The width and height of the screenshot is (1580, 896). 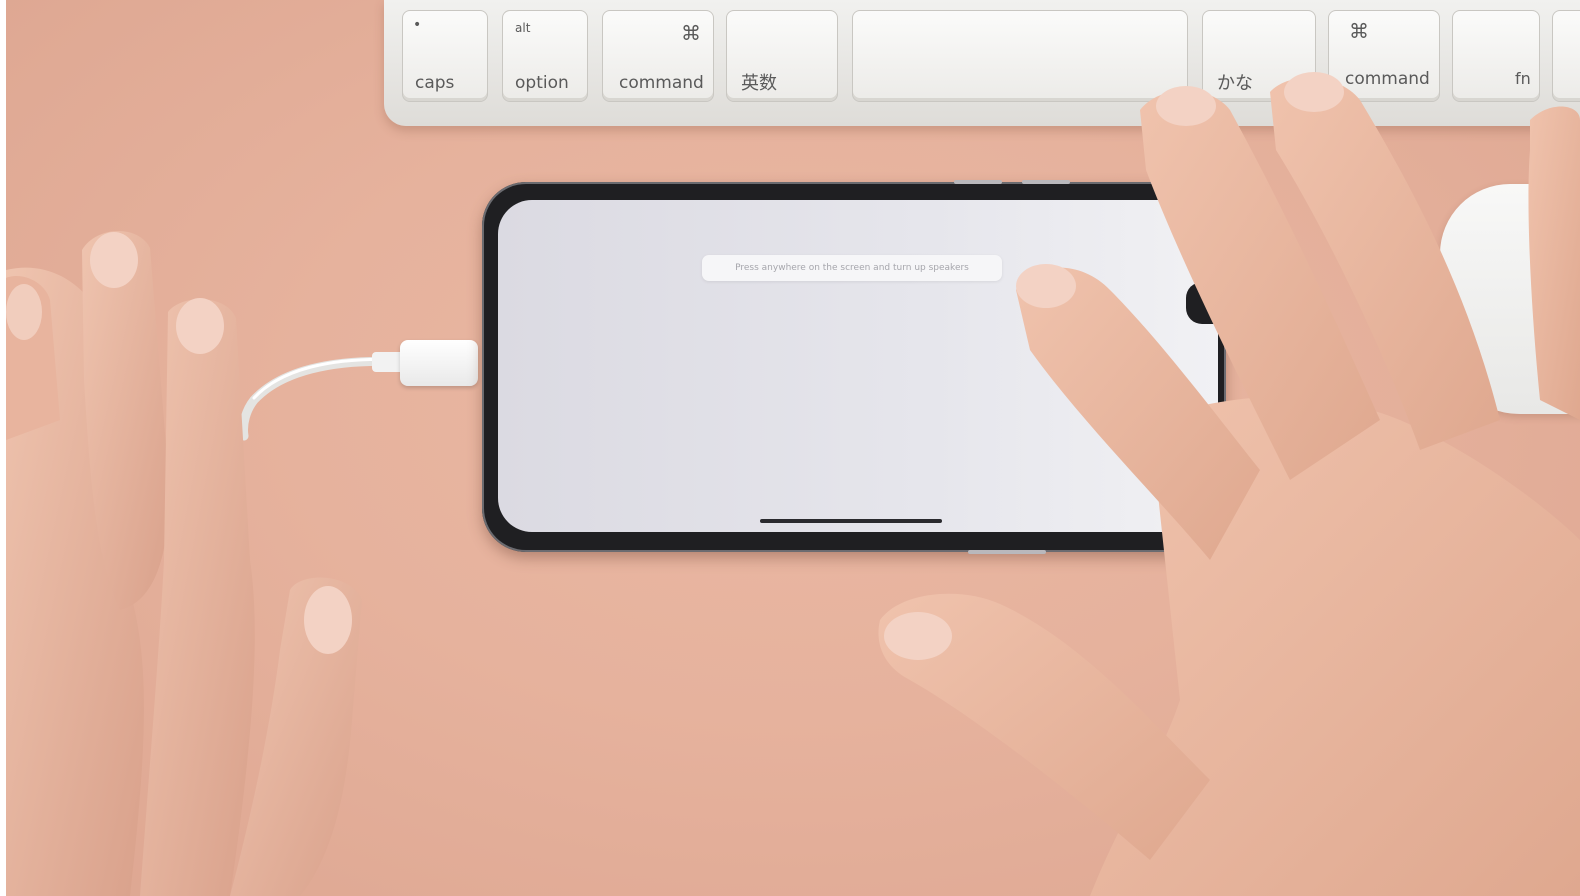 I want to click on left-pinky-nail, so click(x=24, y=312).